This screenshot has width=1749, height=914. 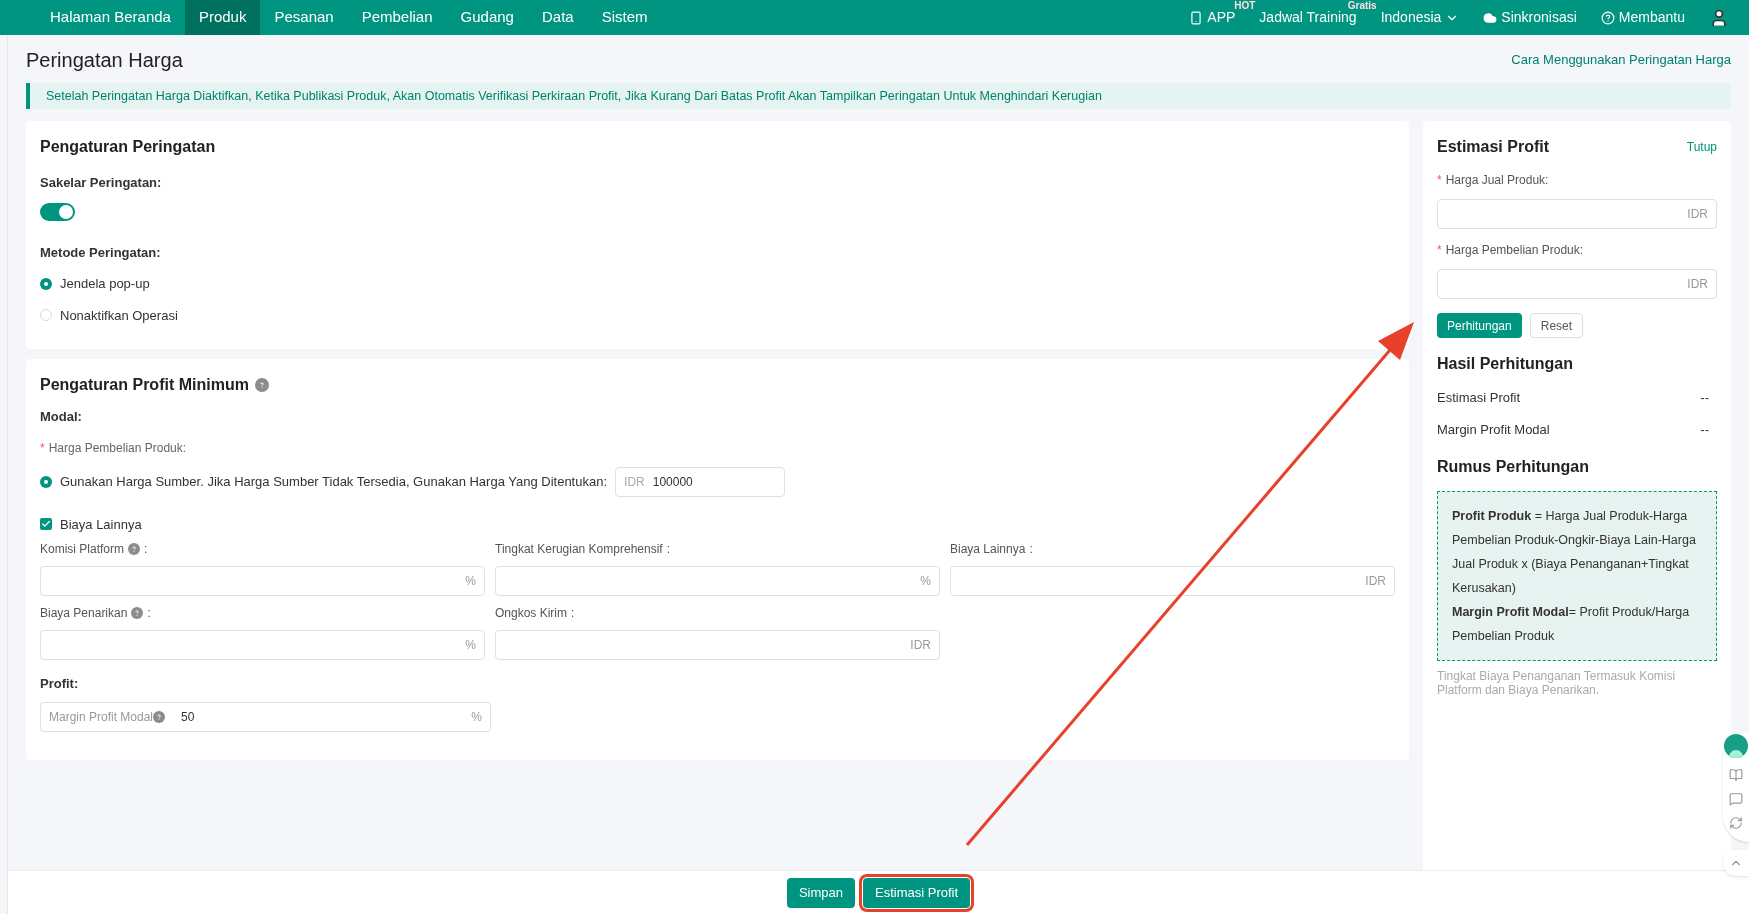 I want to click on field-label: Profit:, so click(x=60, y=684).